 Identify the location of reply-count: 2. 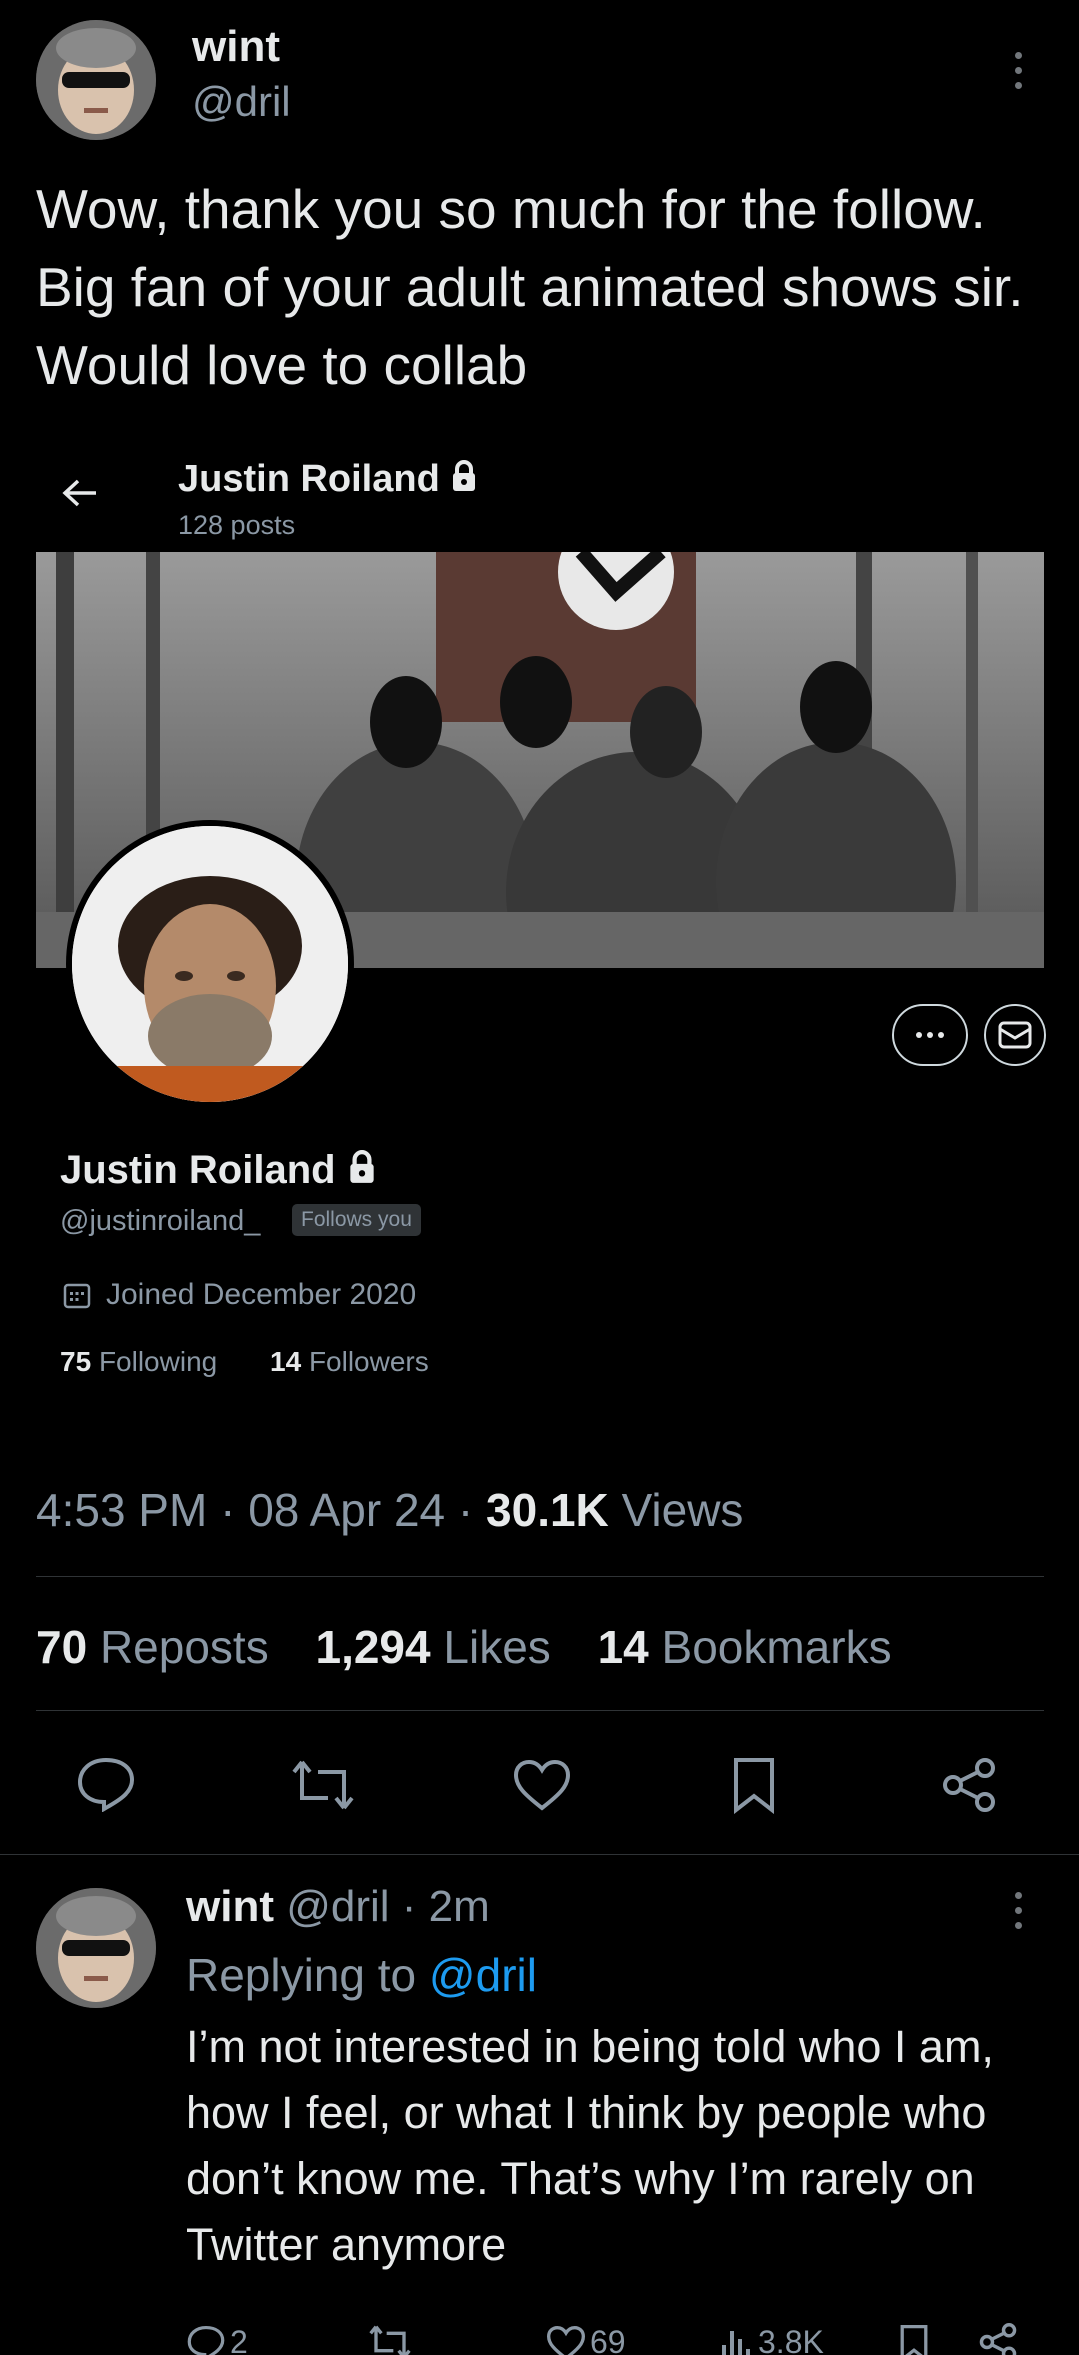
(239, 2339).